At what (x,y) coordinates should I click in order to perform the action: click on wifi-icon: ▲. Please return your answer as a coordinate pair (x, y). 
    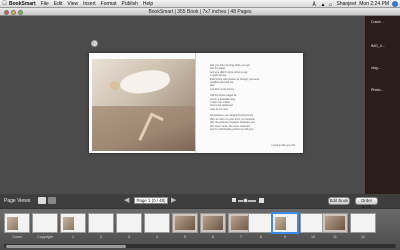
    Looking at the image, I should click on (323, 5).